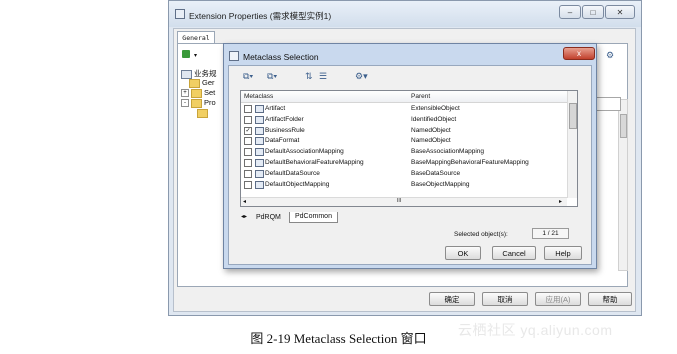 This screenshot has width=677, height=354. I want to click on scroll-thumb, so click(623, 126).